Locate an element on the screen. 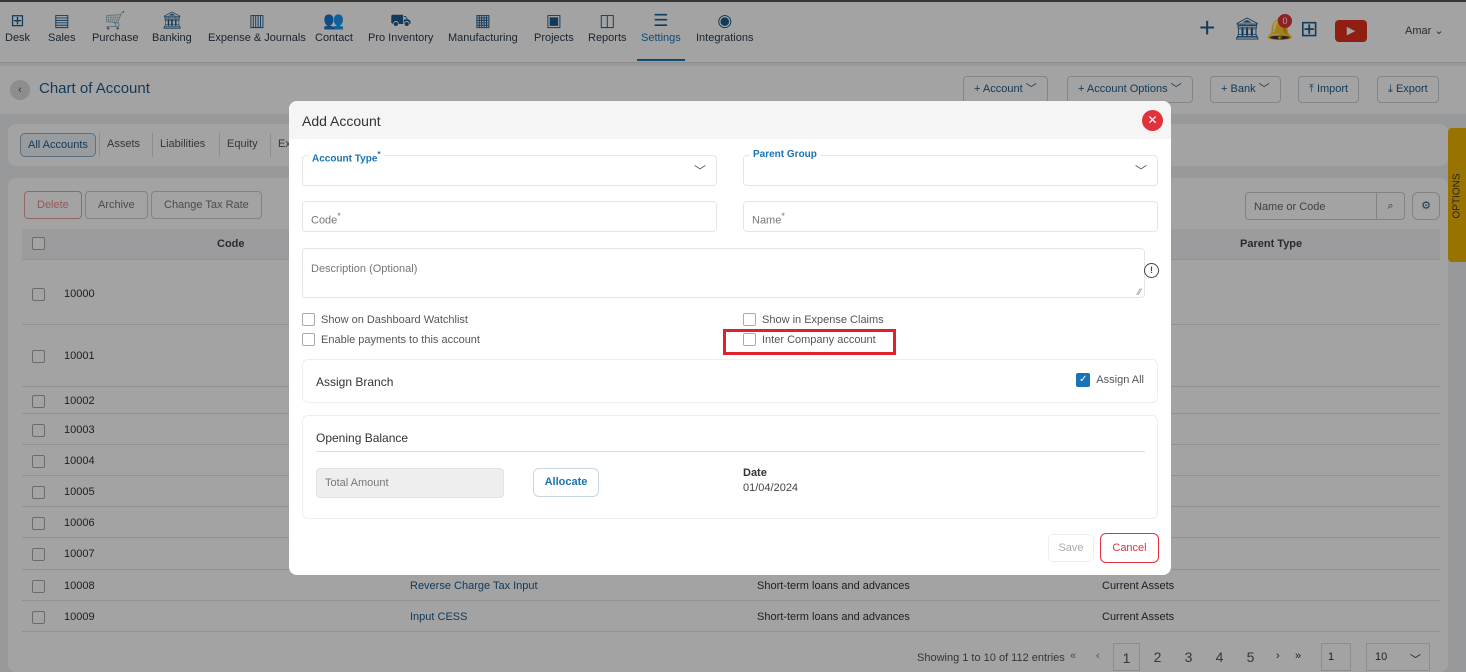 The width and height of the screenshot is (1466, 672). expense-claims-checkbox: Show in Expense Claims is located at coordinates (813, 319).